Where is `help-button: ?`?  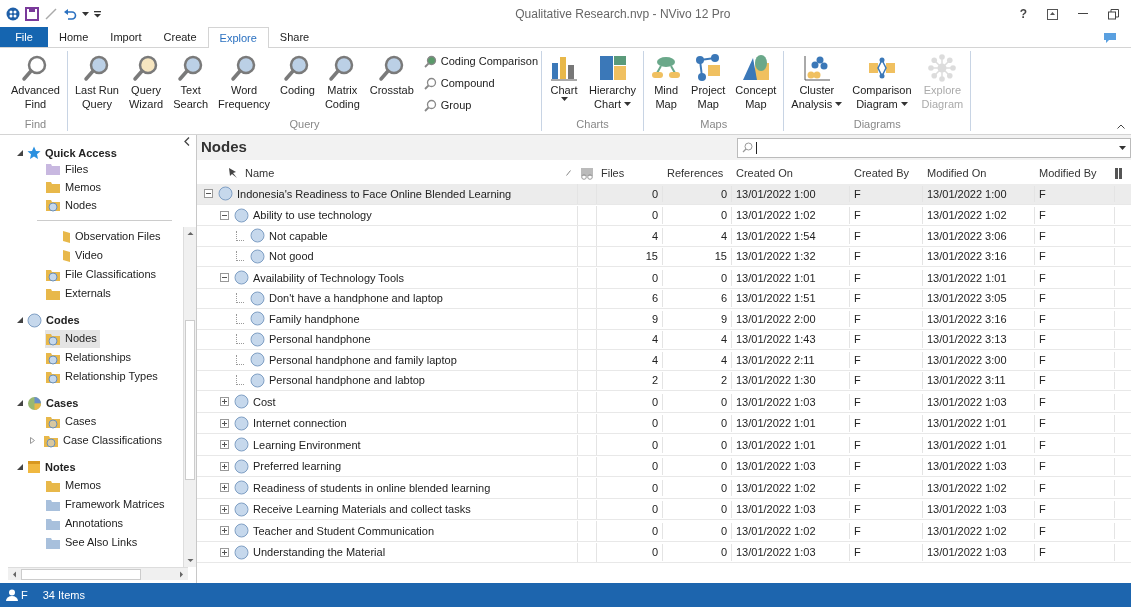 help-button: ? is located at coordinates (1023, 14).